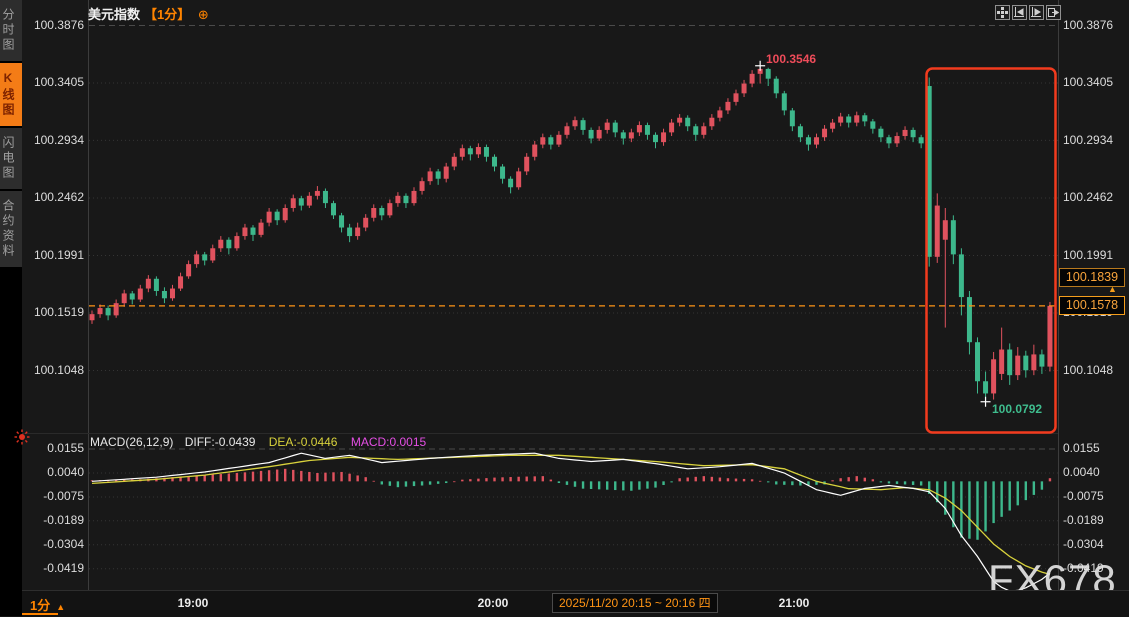 The image size is (1129, 617). What do you see at coordinates (167, 14) in the screenshot?
I see `period-badge: 【1分】` at bounding box center [167, 14].